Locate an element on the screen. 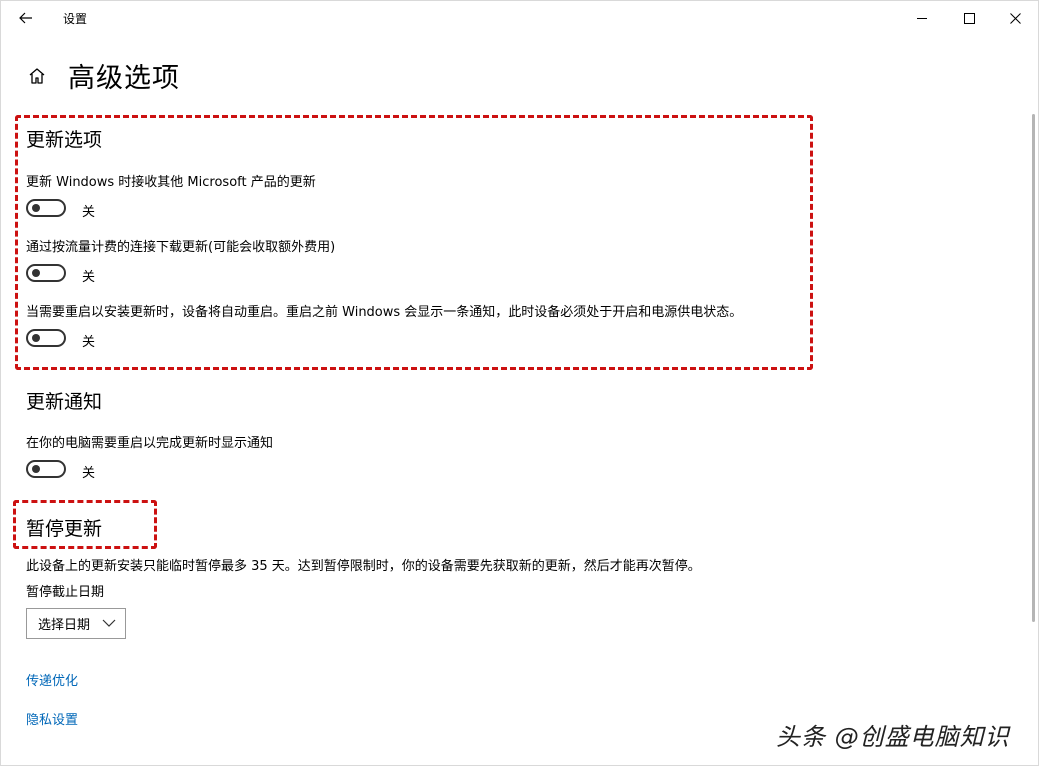 This screenshot has height=766, width=1039. window-title: 设置 is located at coordinates (75, 19).